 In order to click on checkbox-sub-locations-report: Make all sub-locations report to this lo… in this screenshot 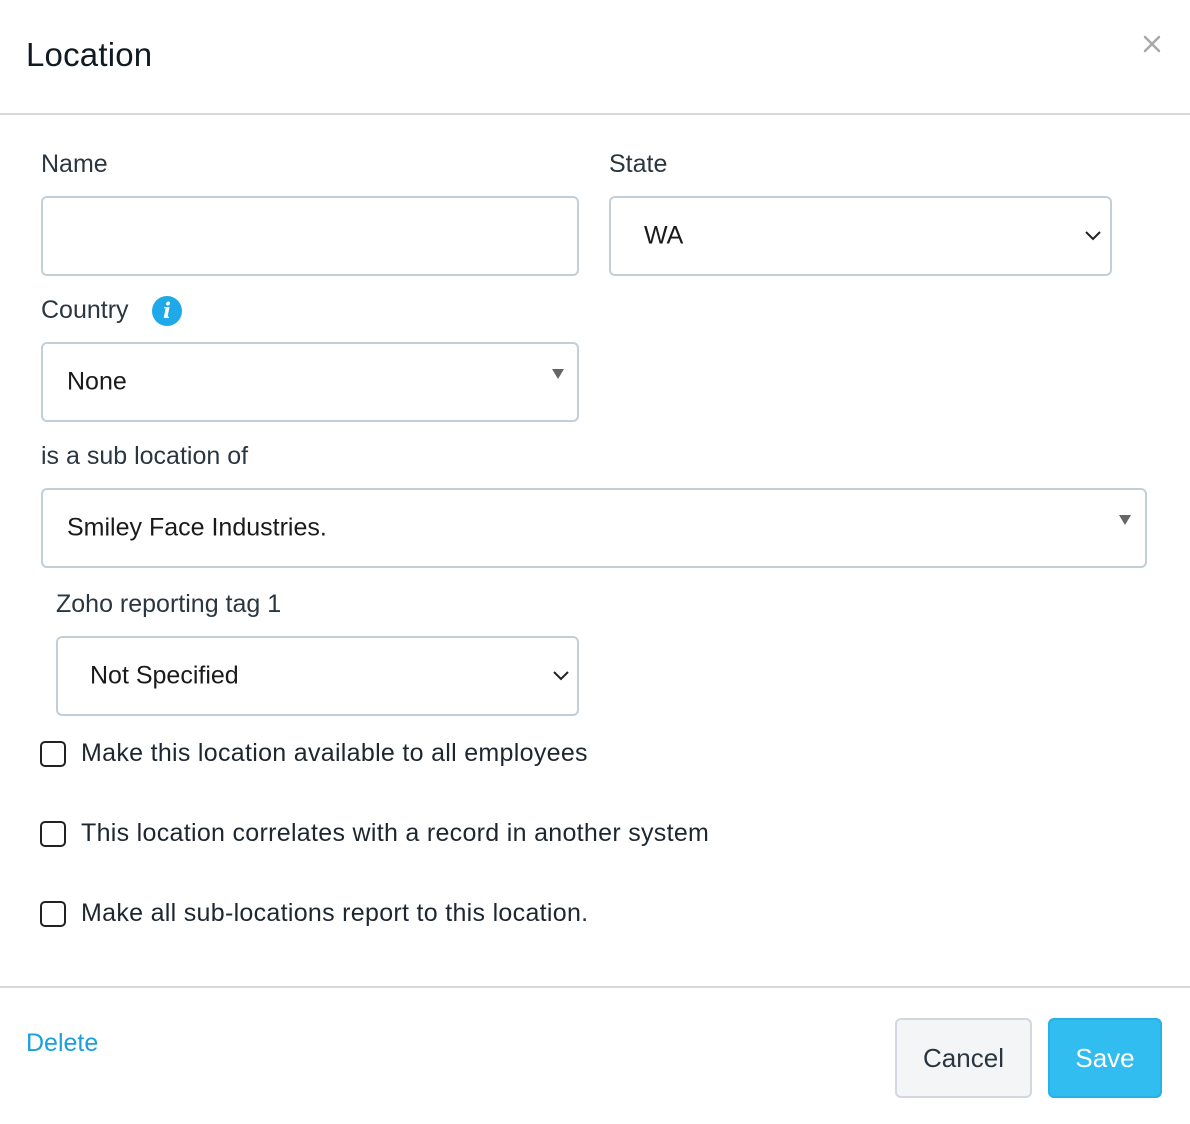, I will do `click(314, 913)`.